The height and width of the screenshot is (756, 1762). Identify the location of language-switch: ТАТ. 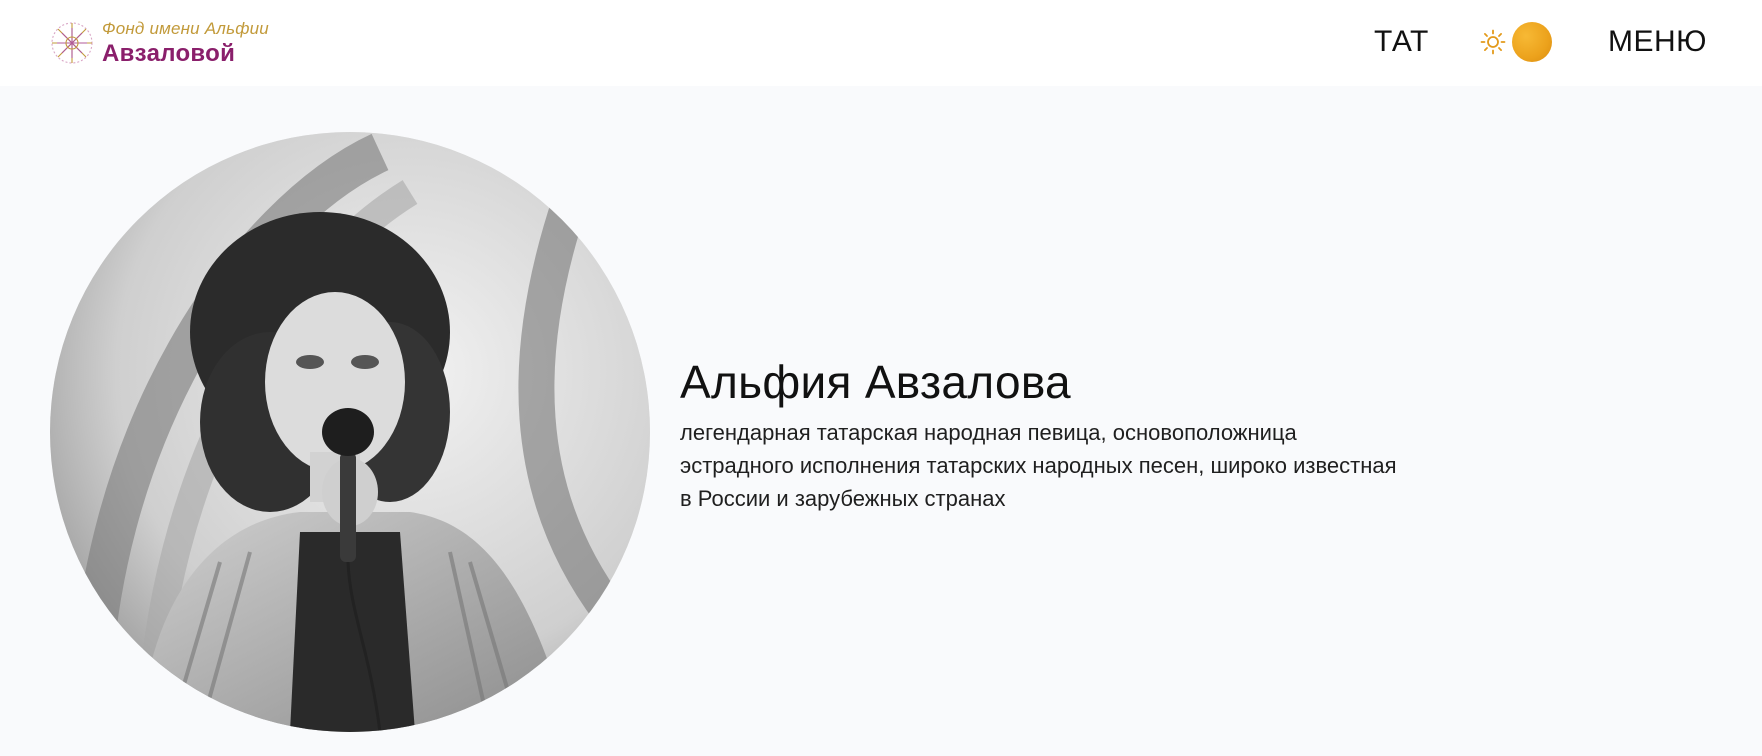
(1401, 42).